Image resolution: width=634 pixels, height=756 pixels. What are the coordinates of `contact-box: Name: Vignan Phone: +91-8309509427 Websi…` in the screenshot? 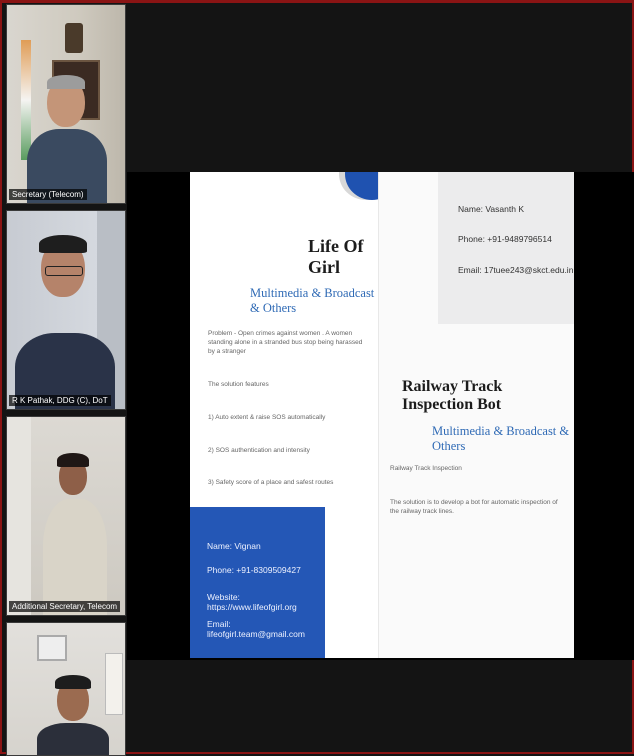 It's located at (257, 582).